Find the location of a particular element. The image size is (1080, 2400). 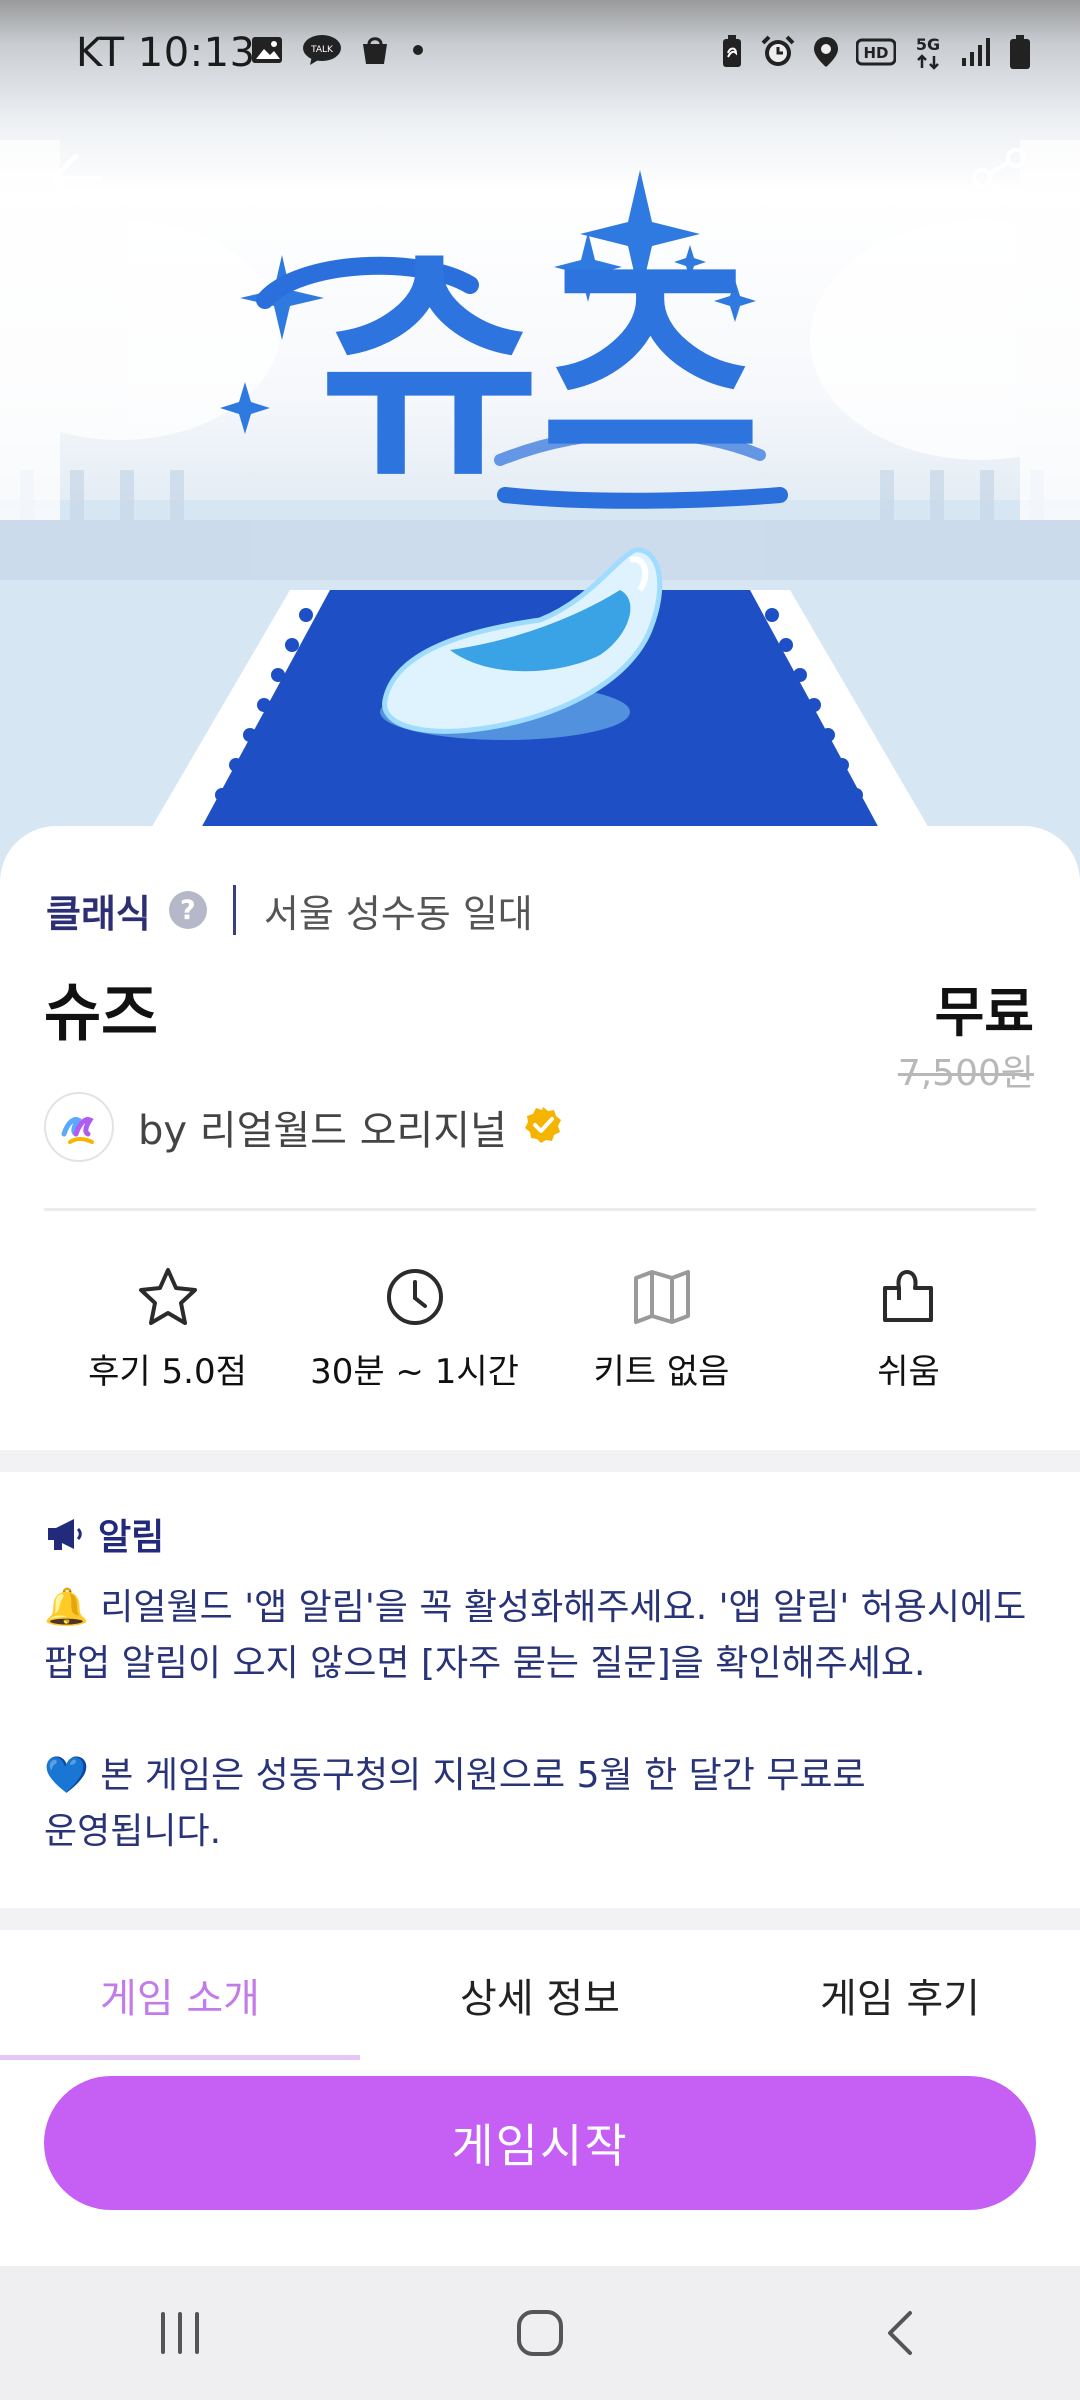

recents-icon is located at coordinates (180, 2333).